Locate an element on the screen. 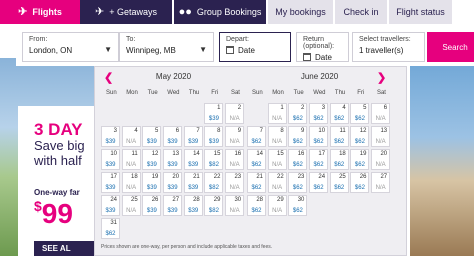 Image resolution: width=474 pixels, height=256 pixels. day-number: 5 is located at coordinates (365, 108).